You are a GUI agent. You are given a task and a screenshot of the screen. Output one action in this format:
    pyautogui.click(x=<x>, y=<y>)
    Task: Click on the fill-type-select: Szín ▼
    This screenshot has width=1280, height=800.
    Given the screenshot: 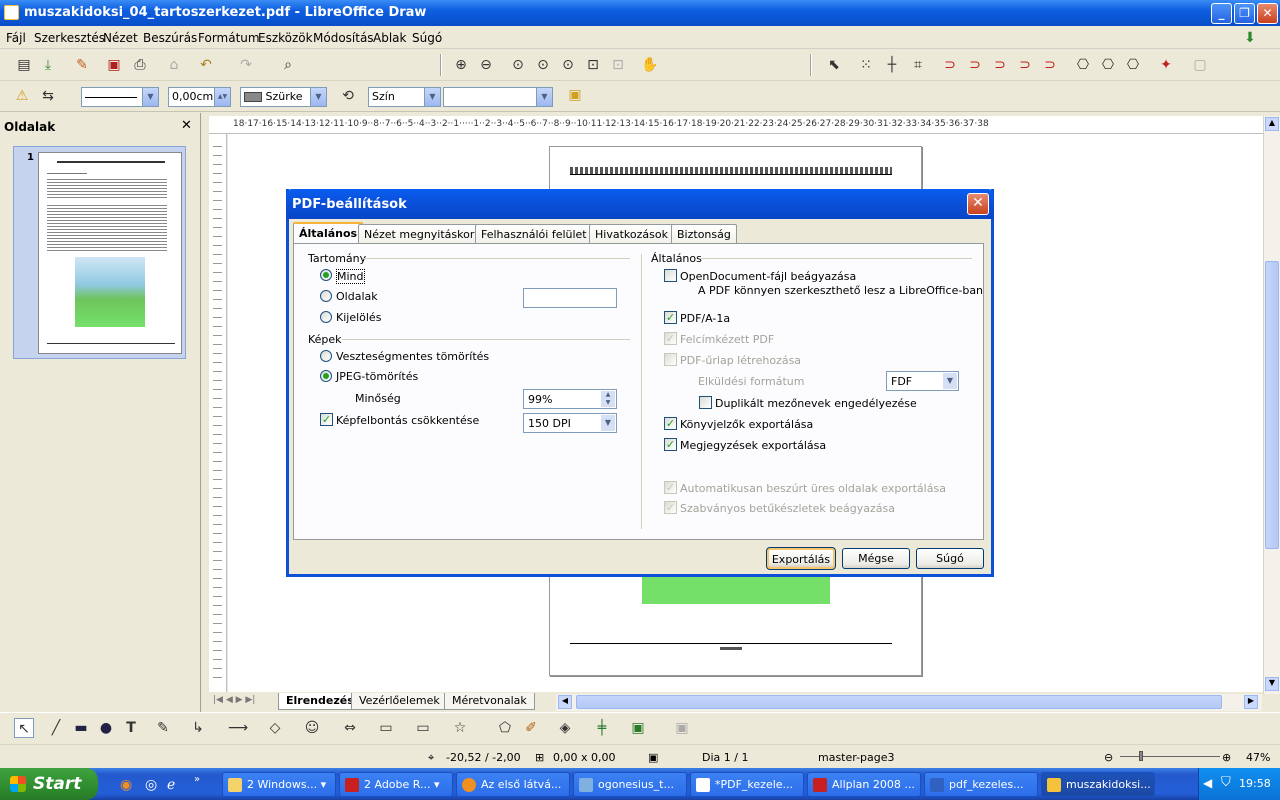 What is the action you would take?
    pyautogui.click(x=404, y=97)
    